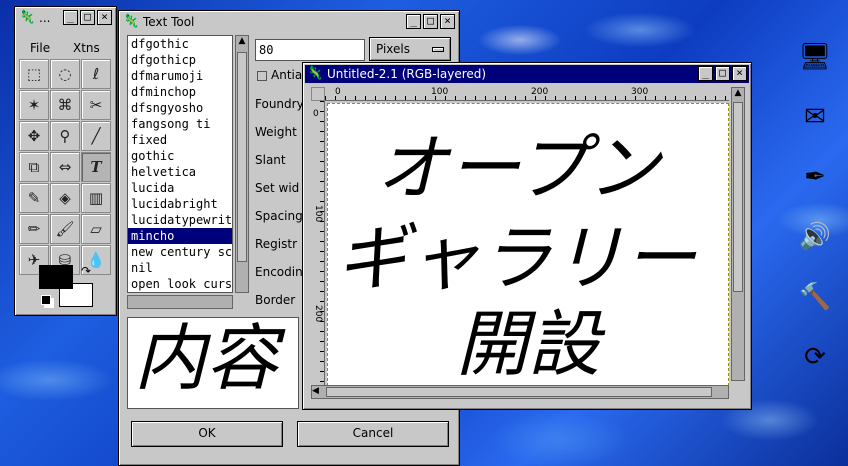  Describe the element at coordinates (65, 229) in the screenshot. I see `paintbrush-icon: 🖌` at that location.